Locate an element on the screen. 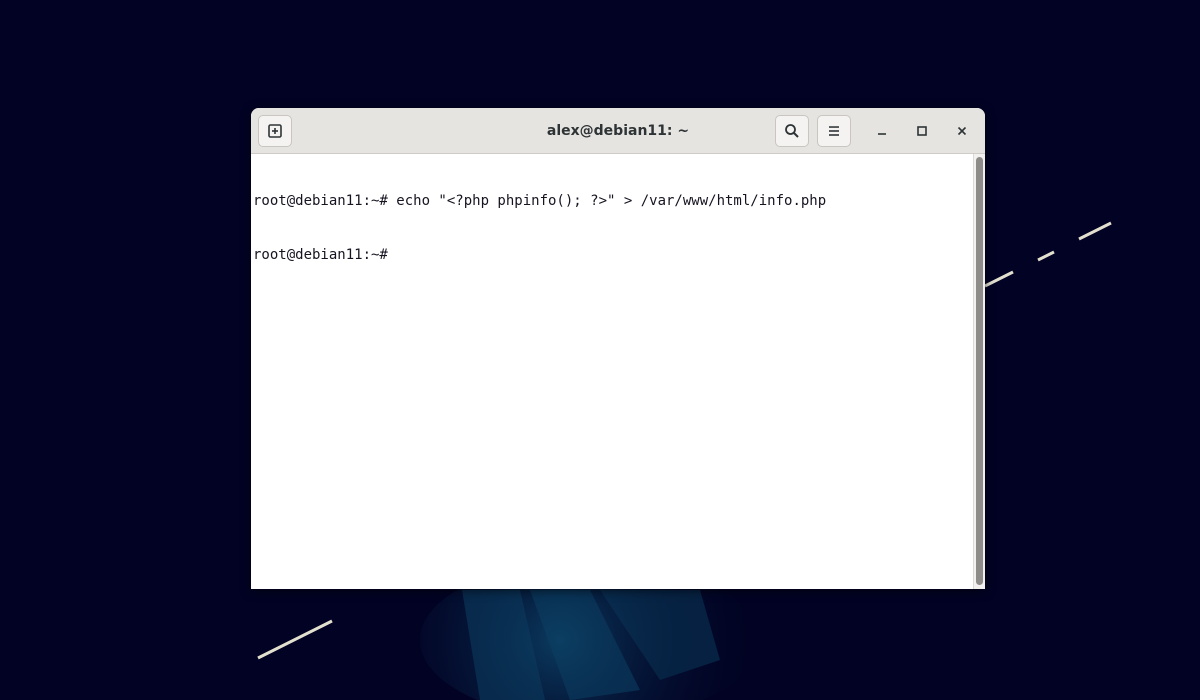 The height and width of the screenshot is (700, 1200). new-tab-icon is located at coordinates (275, 131).